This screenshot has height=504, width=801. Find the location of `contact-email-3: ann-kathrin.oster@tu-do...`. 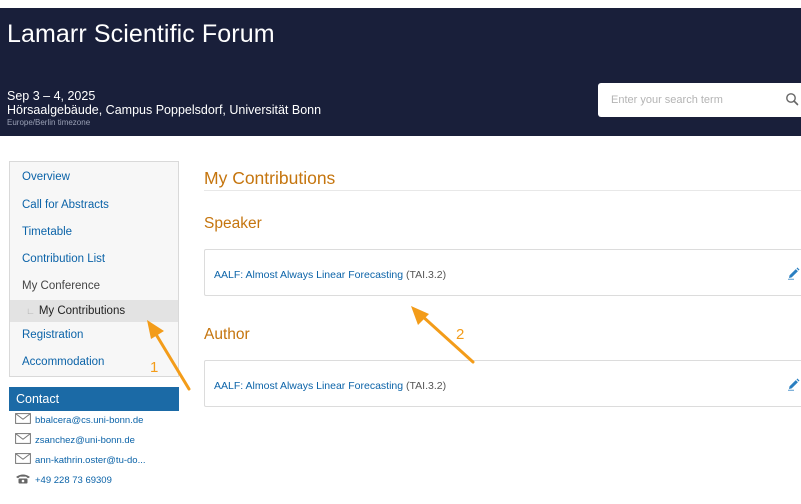

contact-email-3: ann-kathrin.oster@tu-do... is located at coordinates (94, 461).